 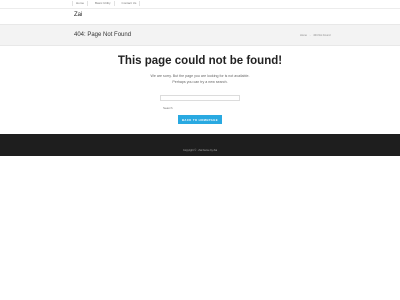 What do you see at coordinates (200, 150) in the screenshot?
I see `footer-copyright: Copyright © · Zai theme by Zai` at bounding box center [200, 150].